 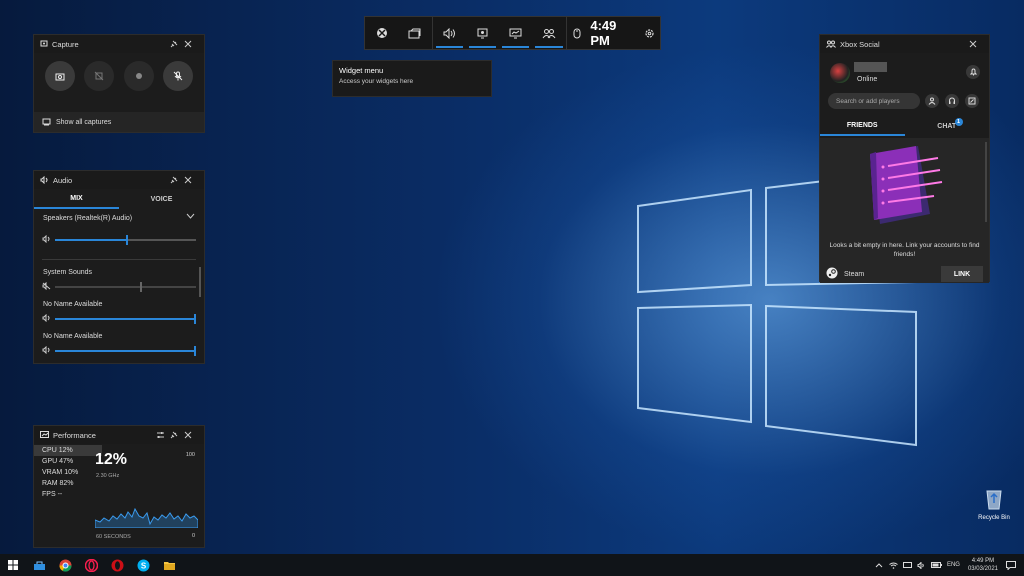 What do you see at coordinates (108, 476) in the screenshot?
I see `cpu-frequency: 2.30 GHz` at bounding box center [108, 476].